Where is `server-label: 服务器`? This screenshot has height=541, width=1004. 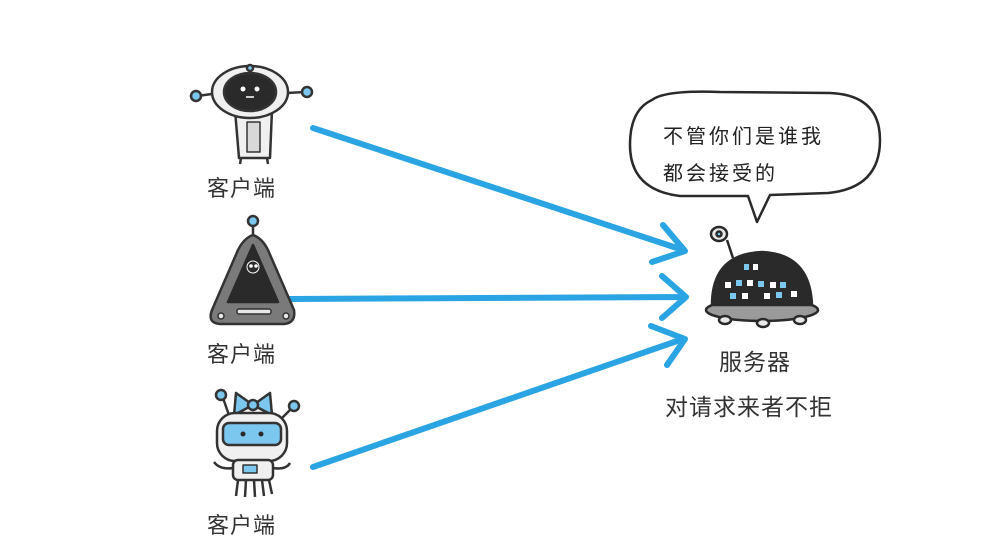 server-label: 服务器 is located at coordinates (755, 363).